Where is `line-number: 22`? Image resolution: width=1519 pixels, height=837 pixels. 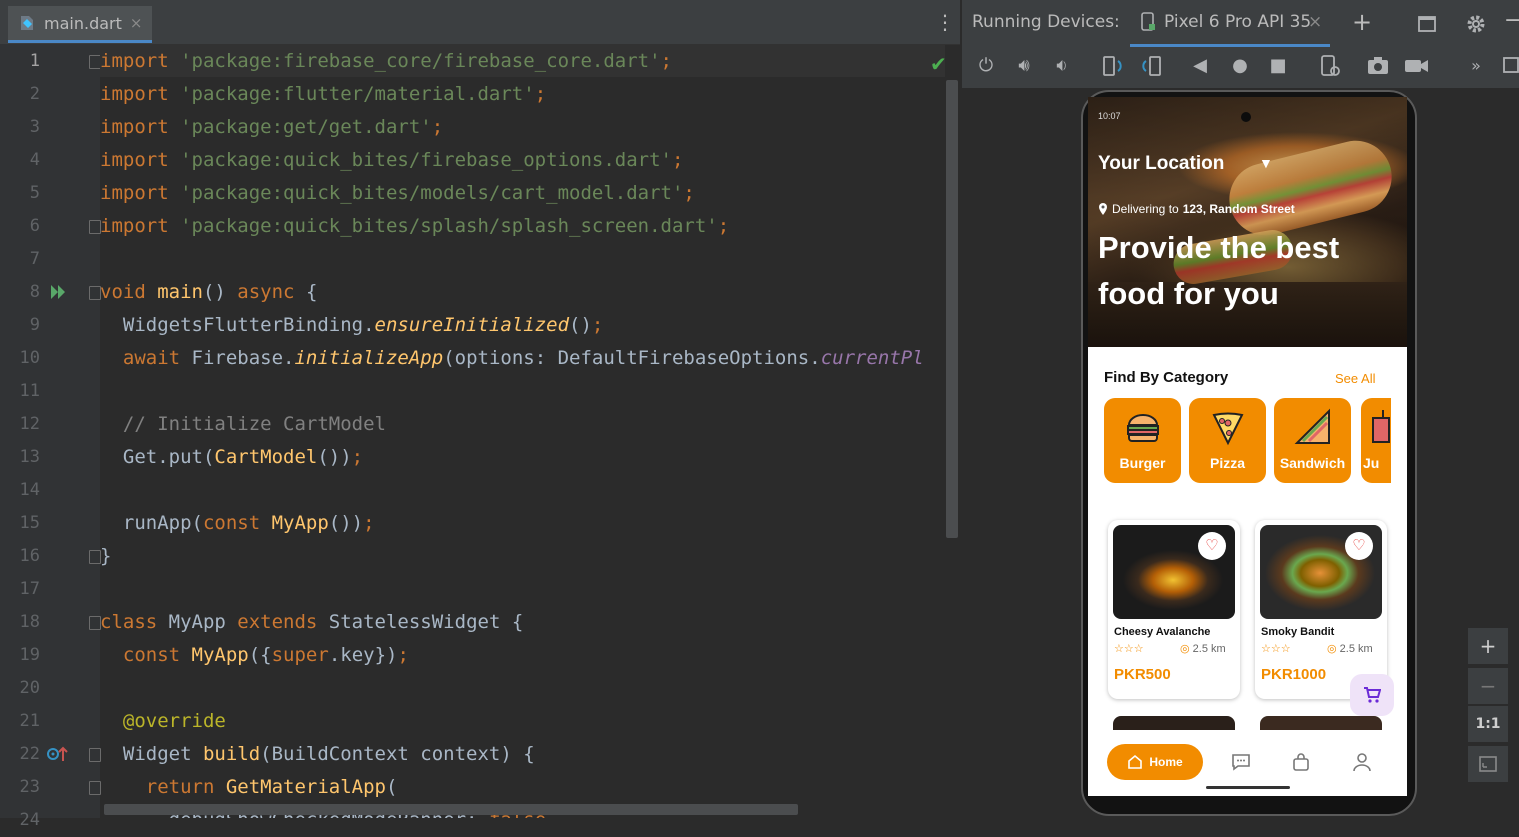 line-number: 22 is located at coordinates (29, 754).